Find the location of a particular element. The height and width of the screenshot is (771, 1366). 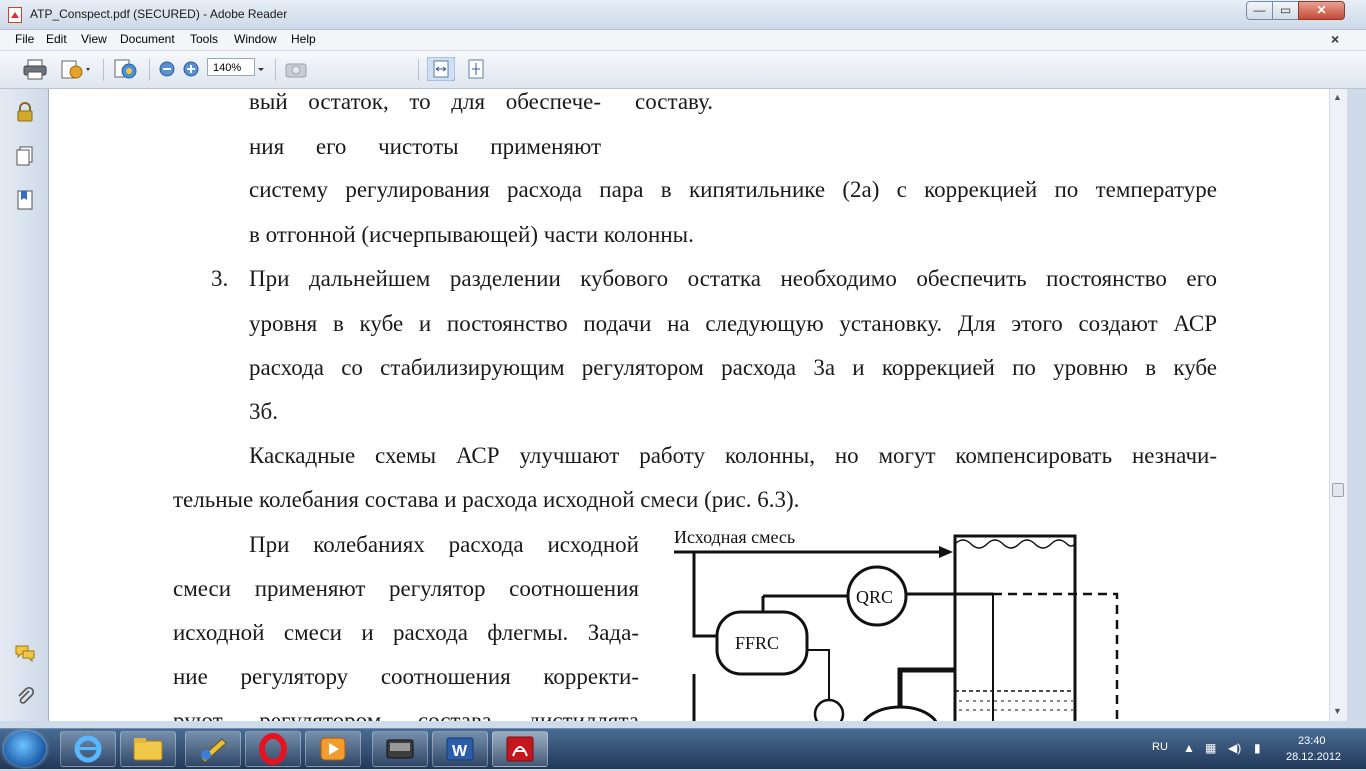

ie-icon is located at coordinates (88, 749).